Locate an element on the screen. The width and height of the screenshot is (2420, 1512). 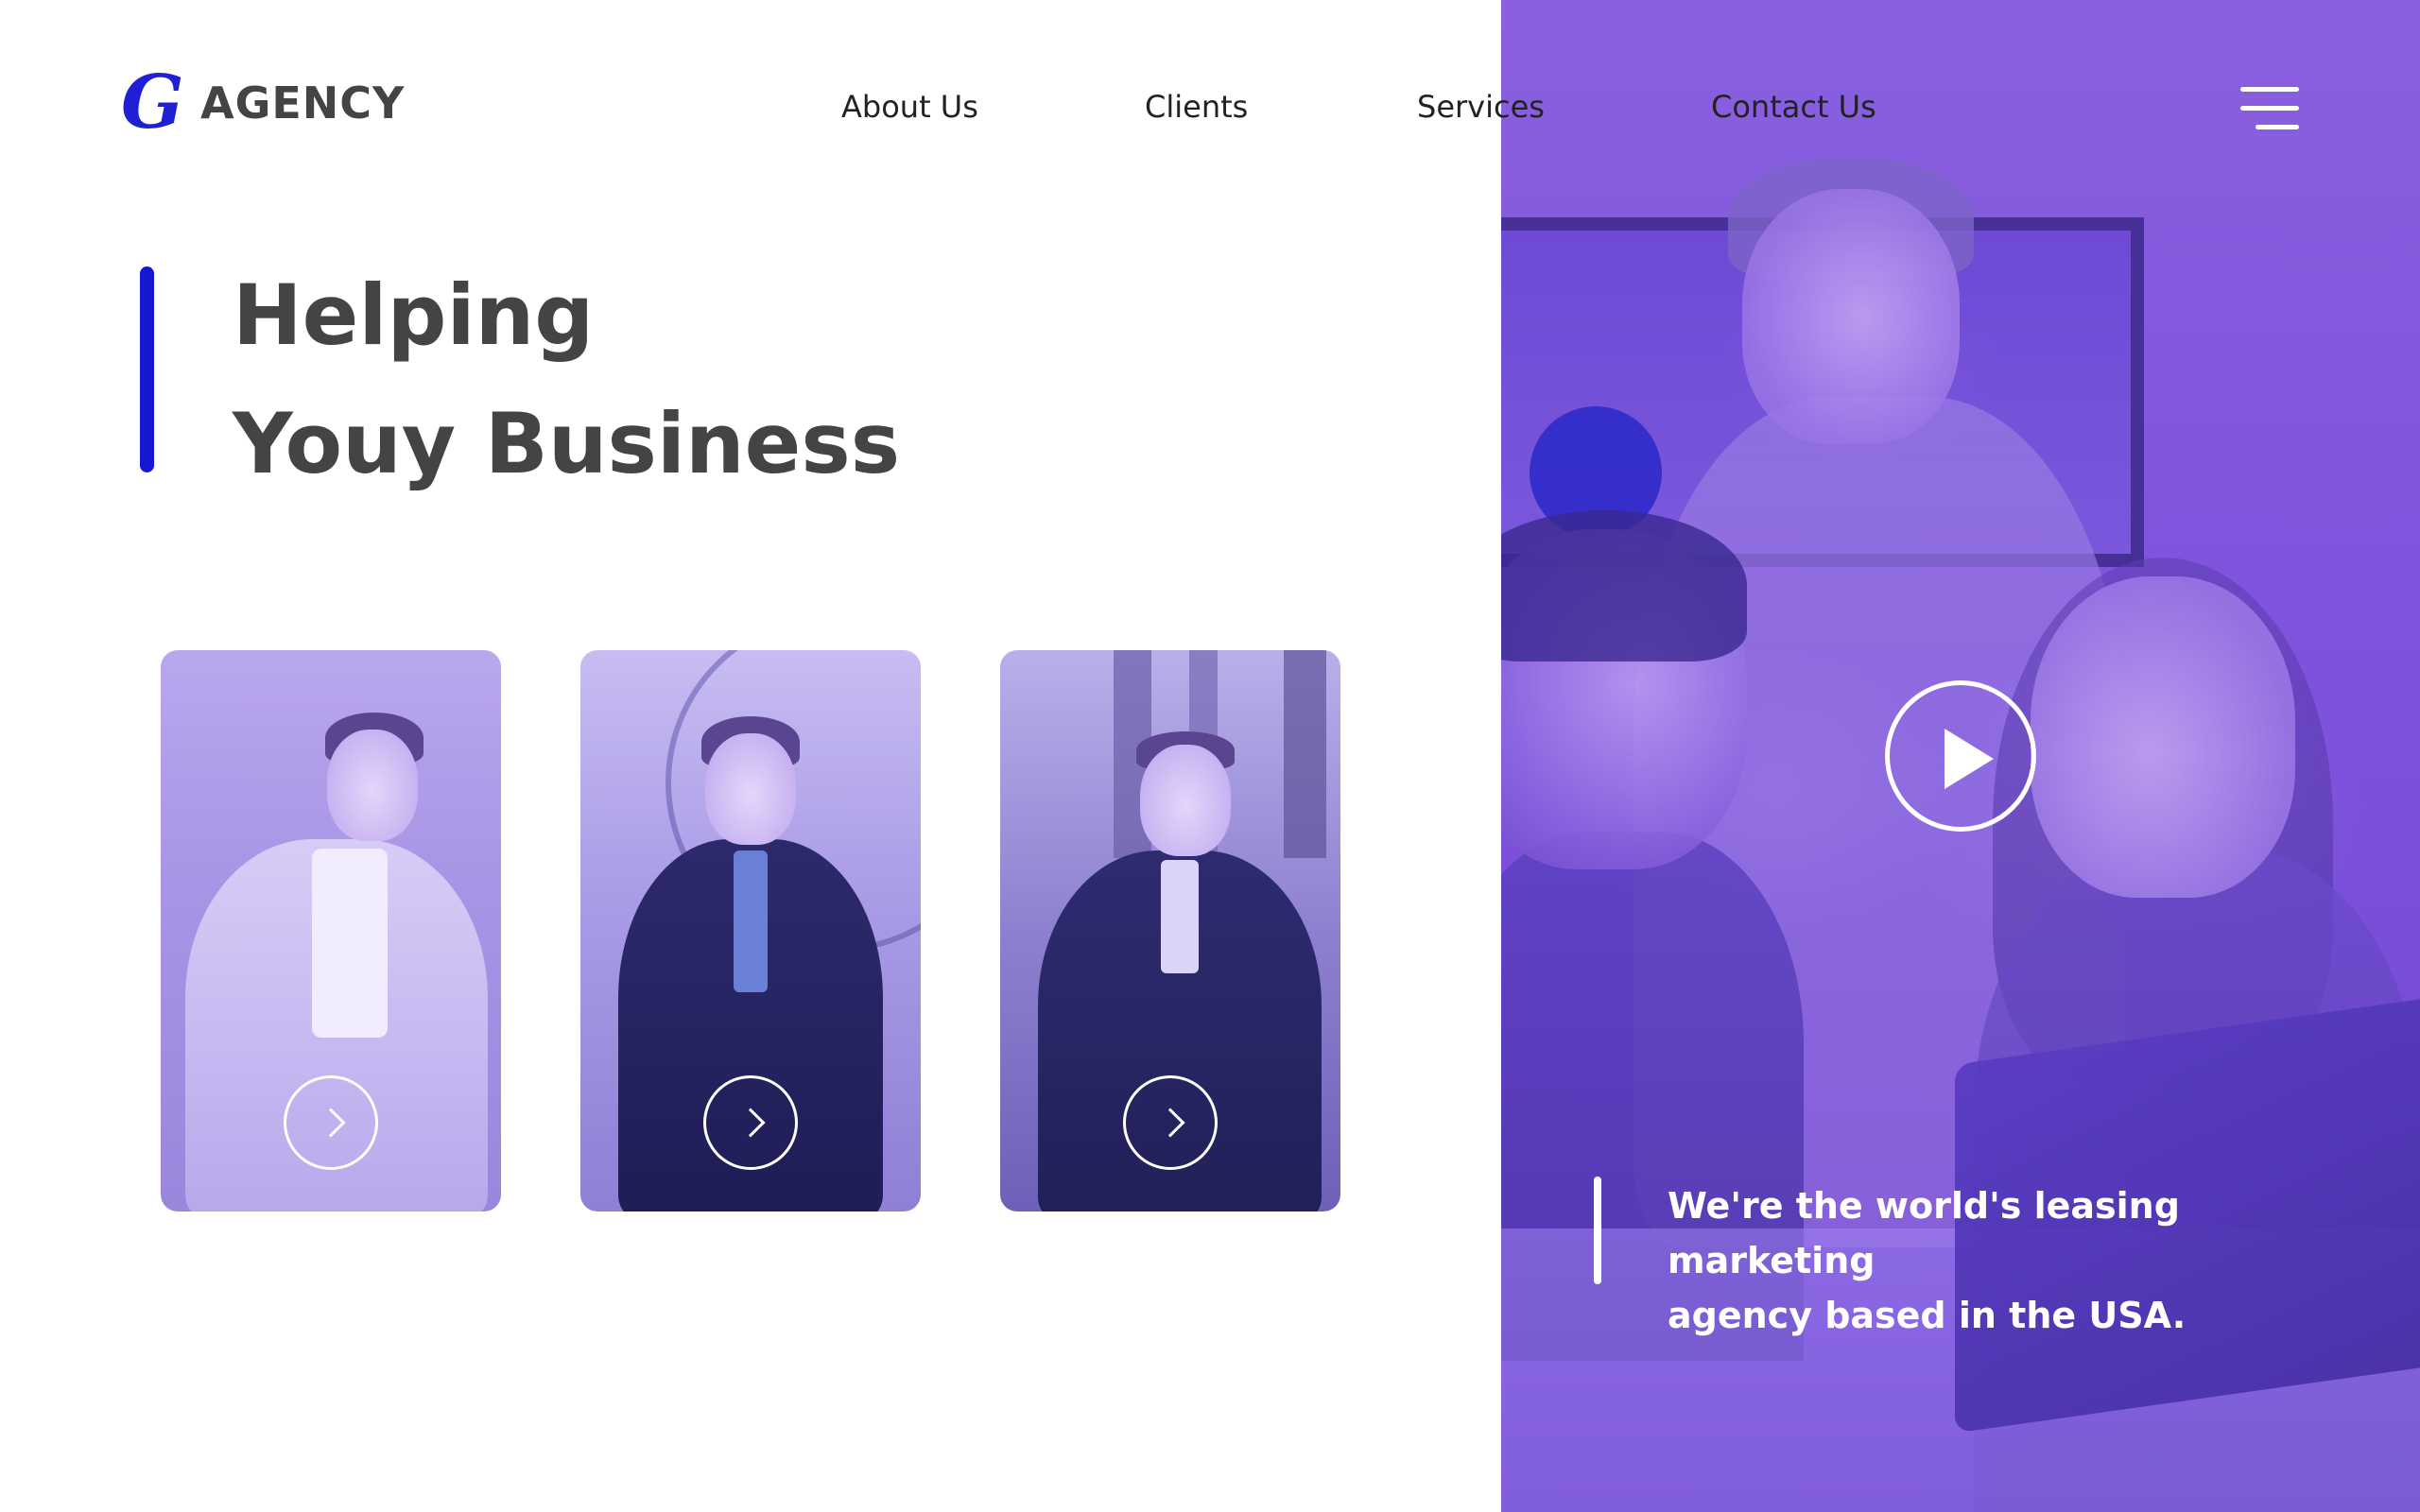
hero-title-line-1: Helping is located at coordinates (414, 315).